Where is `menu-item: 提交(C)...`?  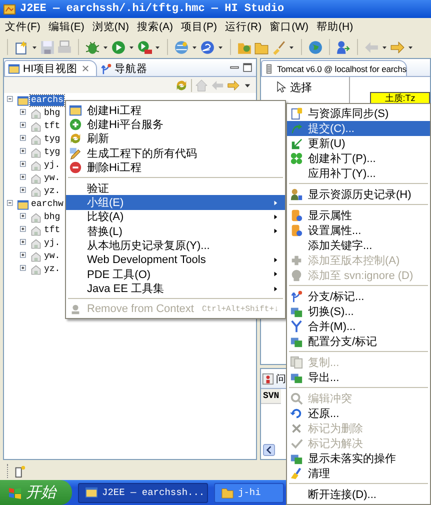
menu-item: 提交(C)... is located at coordinates (358, 128).